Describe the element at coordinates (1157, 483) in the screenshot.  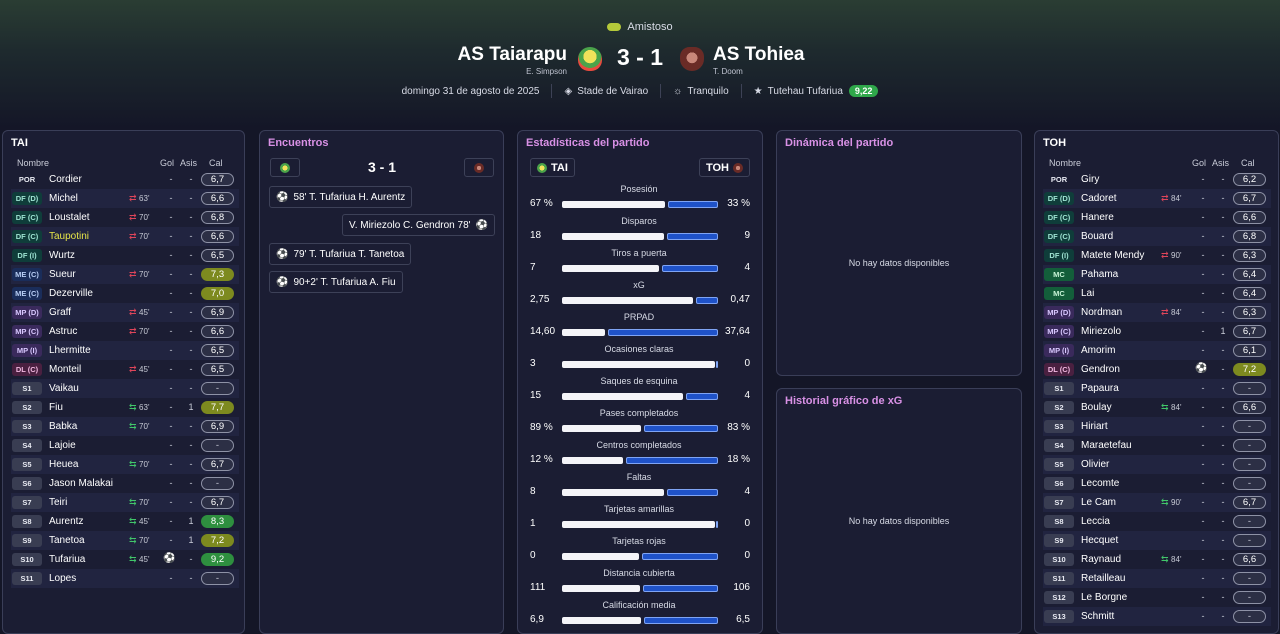
I see `player-row: S6 Lecomte - - -` at that location.